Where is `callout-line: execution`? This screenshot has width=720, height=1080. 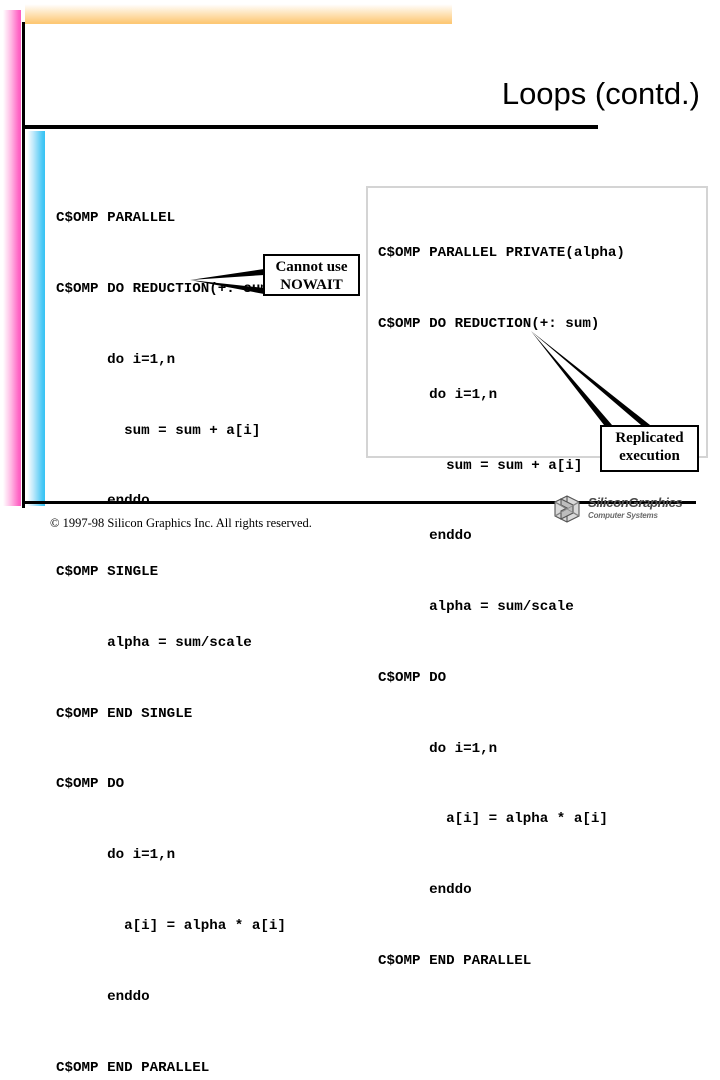 callout-line: execution is located at coordinates (649, 456).